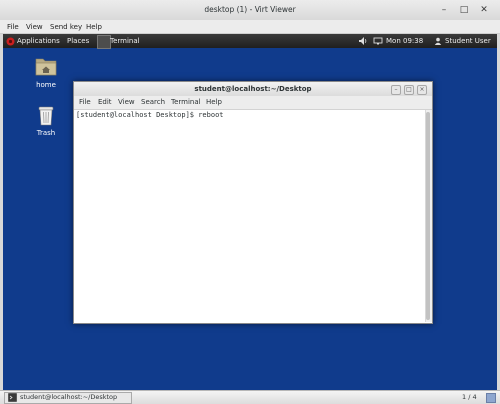 This screenshot has width=500, height=404. I want to click on terminal-minimize-icon: –, so click(396, 90).